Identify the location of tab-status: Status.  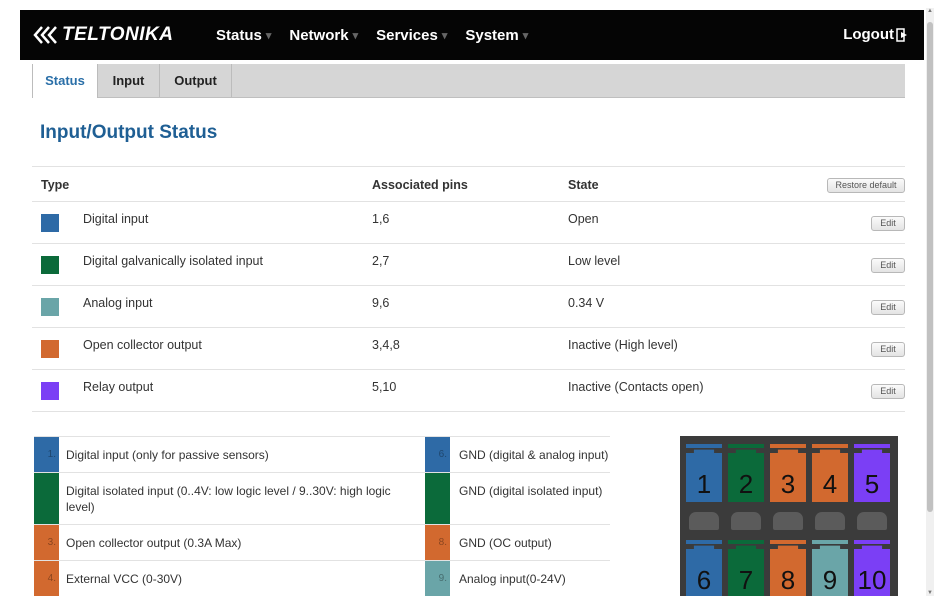
(65, 81).